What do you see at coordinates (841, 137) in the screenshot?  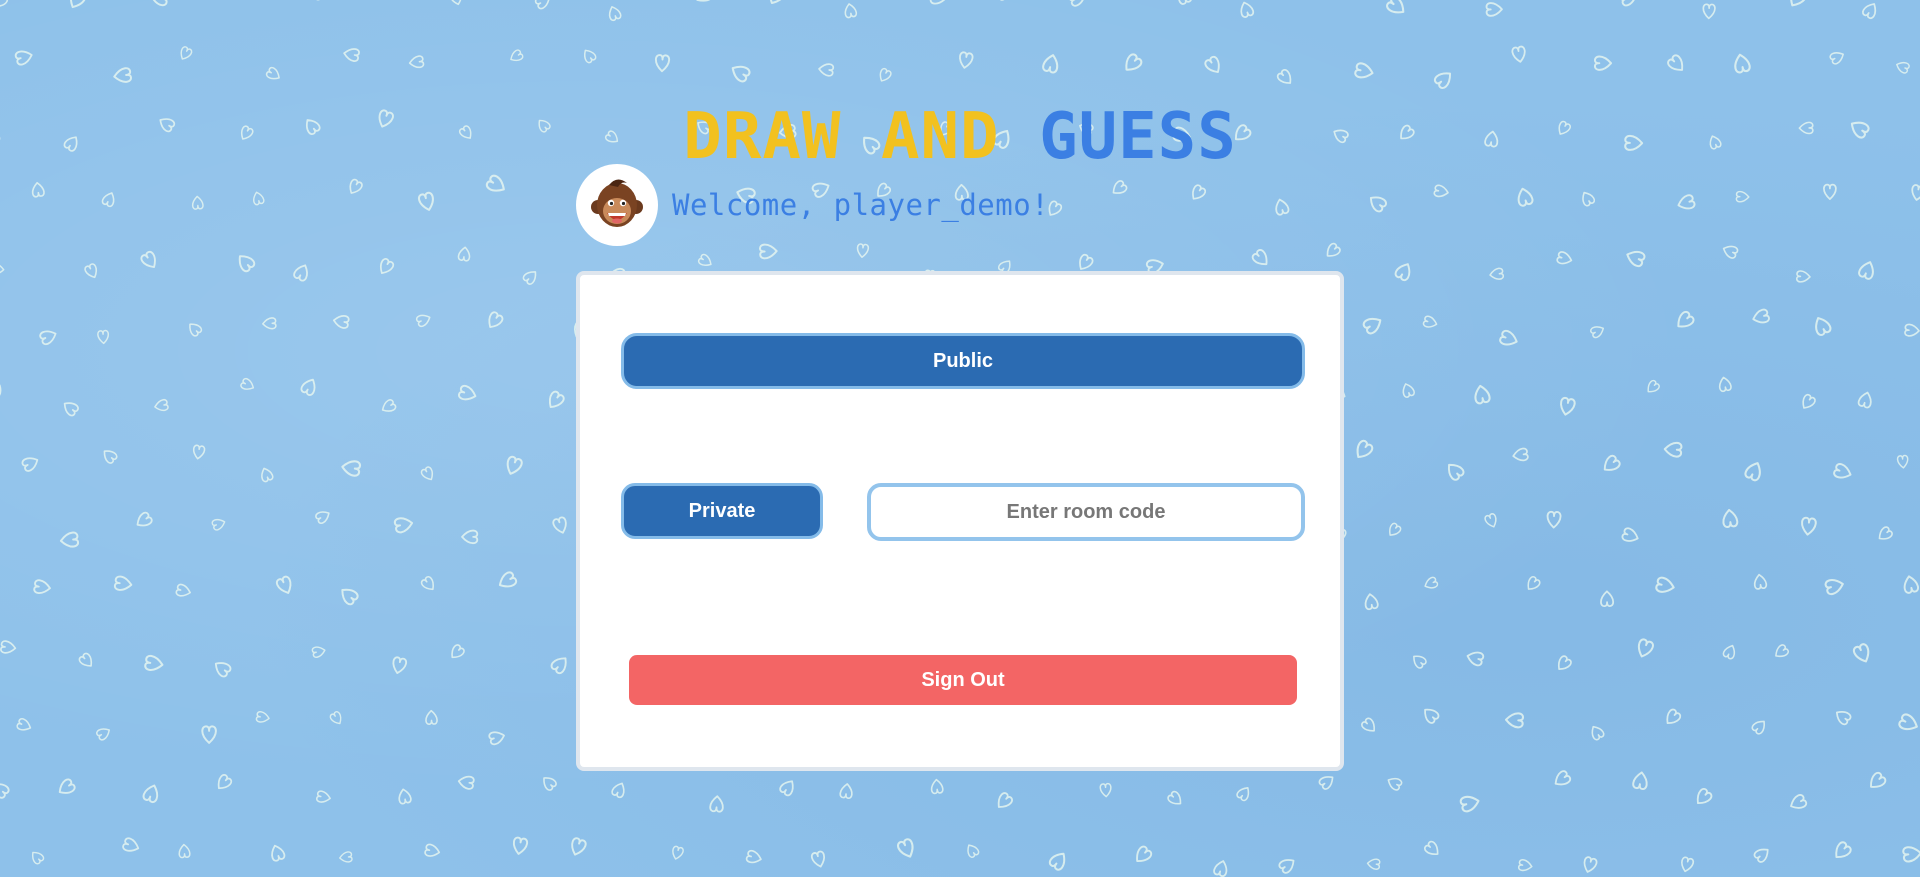 I see `title-draw-and: DRAW AND` at bounding box center [841, 137].